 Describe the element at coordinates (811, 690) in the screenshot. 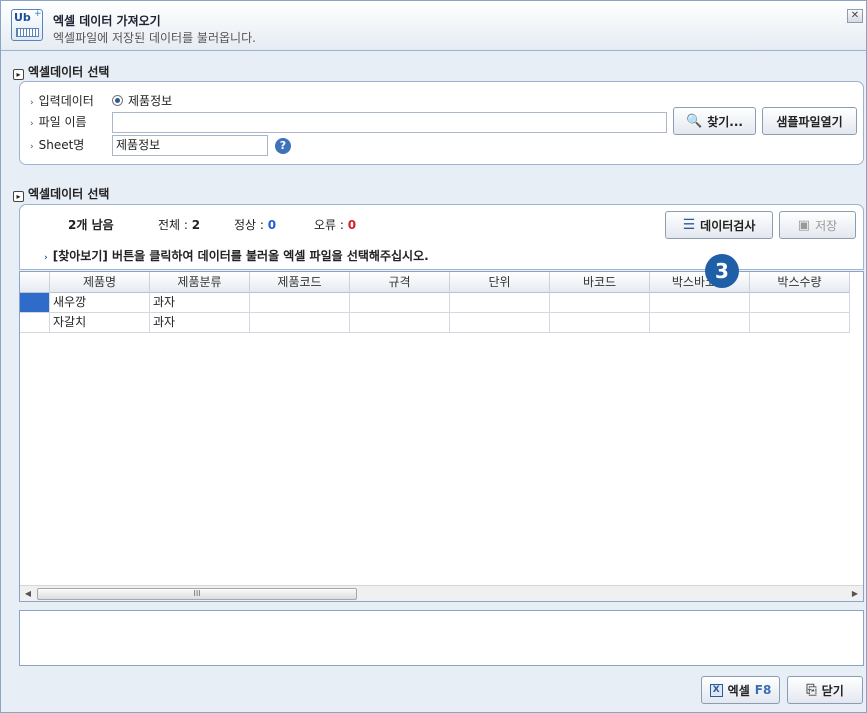

I see `close-door-icon: ⎘` at that location.